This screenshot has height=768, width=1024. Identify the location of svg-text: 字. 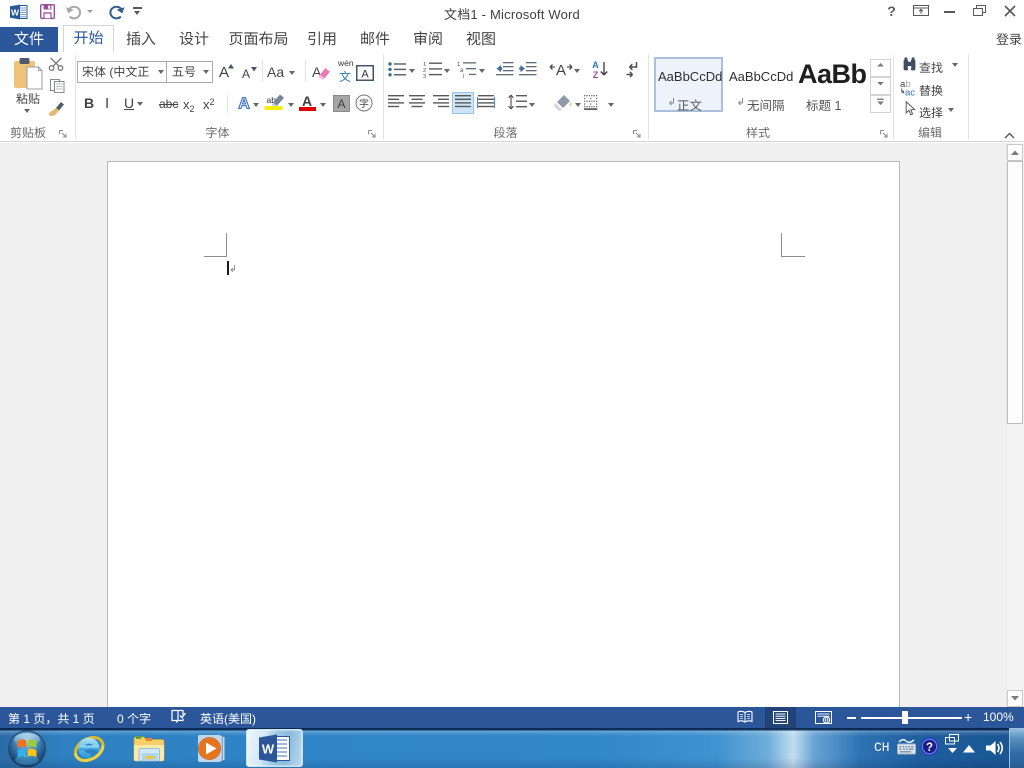
(364, 102).